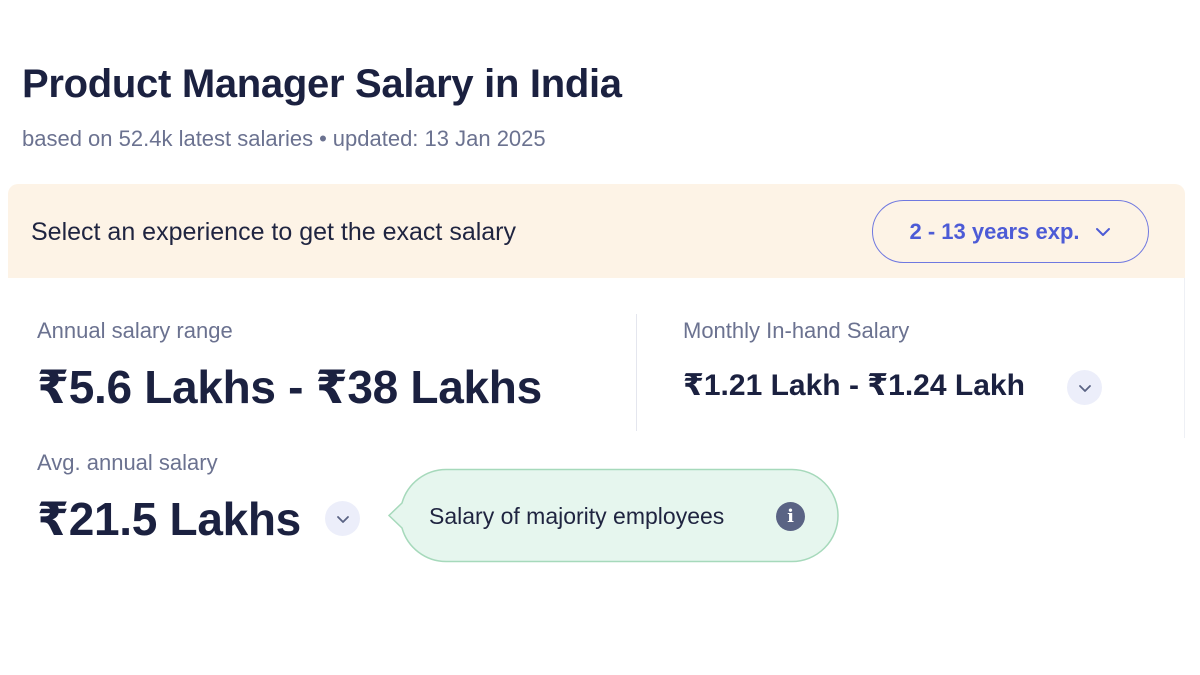  Describe the element at coordinates (135, 330) in the screenshot. I see `annual-range-label: Annual salary range` at that location.